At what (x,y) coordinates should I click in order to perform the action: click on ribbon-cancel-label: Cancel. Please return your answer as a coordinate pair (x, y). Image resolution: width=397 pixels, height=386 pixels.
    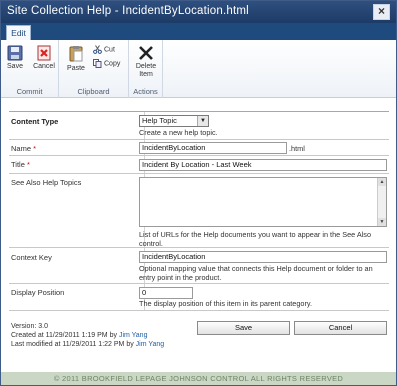
    Looking at the image, I should click on (44, 66).